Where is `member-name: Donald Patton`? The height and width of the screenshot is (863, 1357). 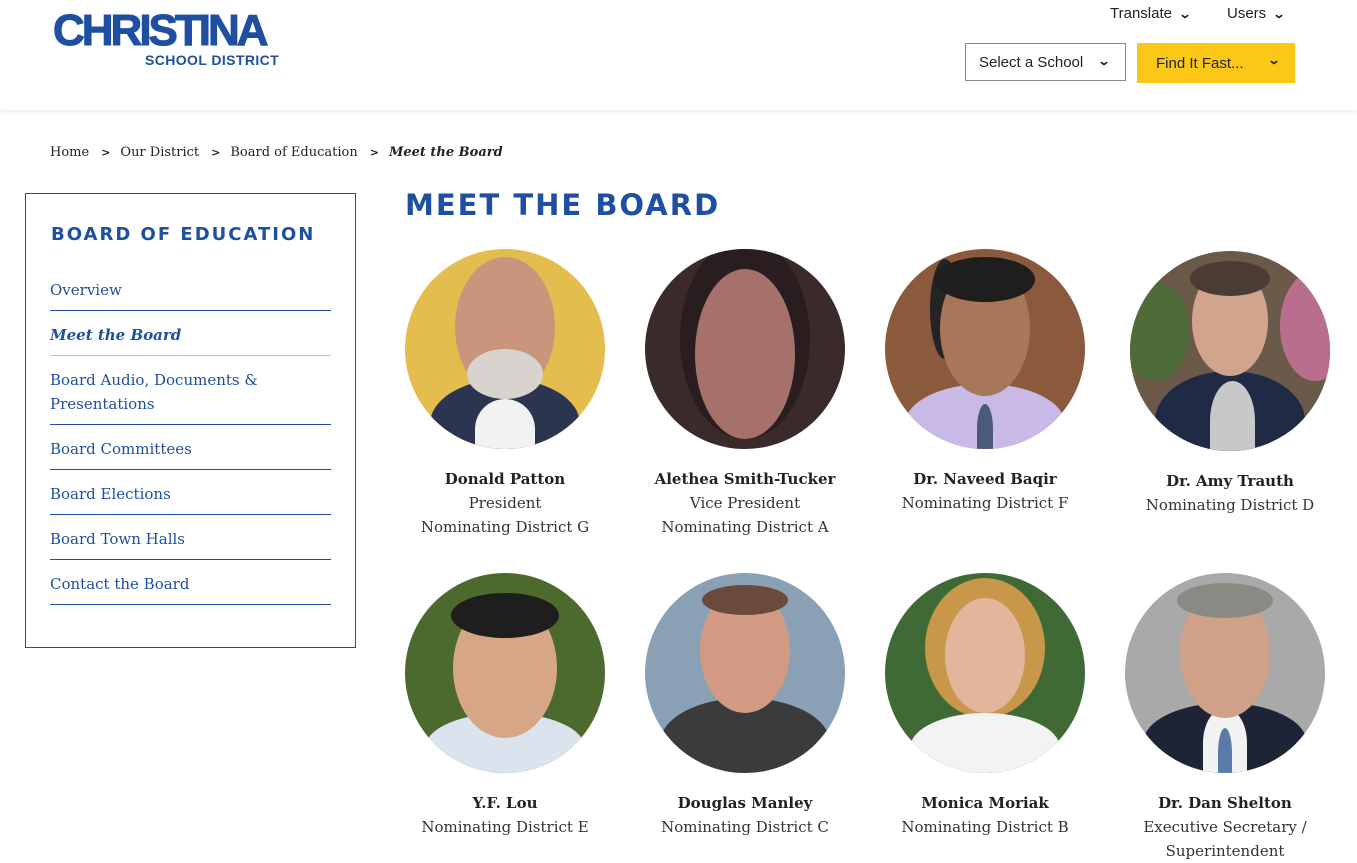 member-name: Donald Patton is located at coordinates (505, 479).